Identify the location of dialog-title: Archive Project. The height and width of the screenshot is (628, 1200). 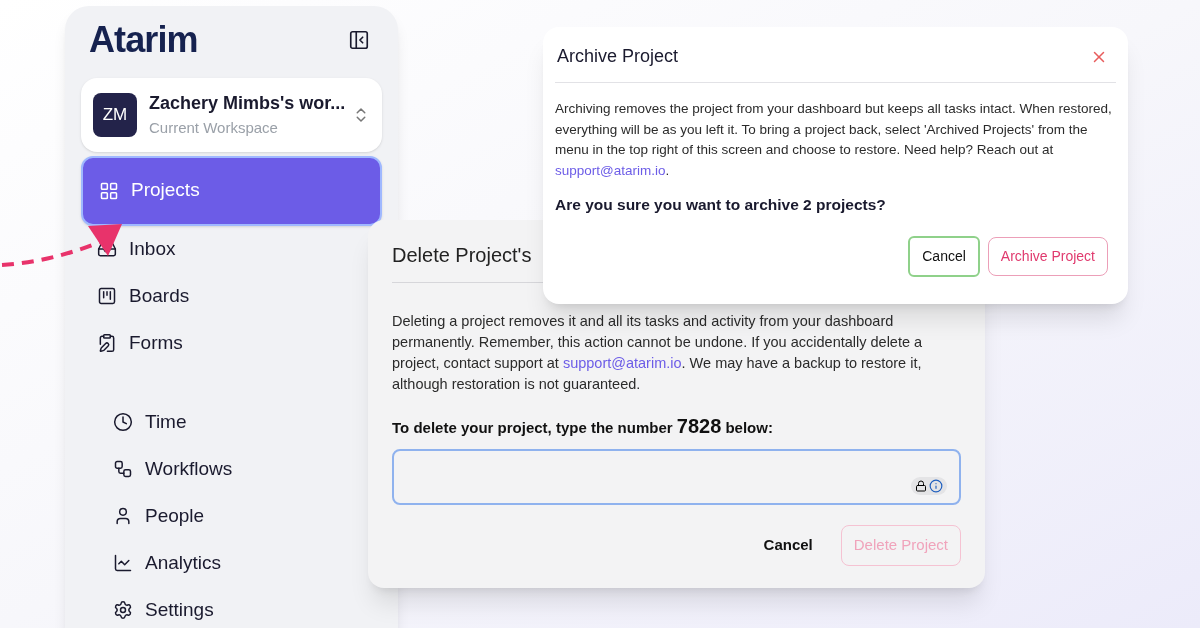
(617, 56).